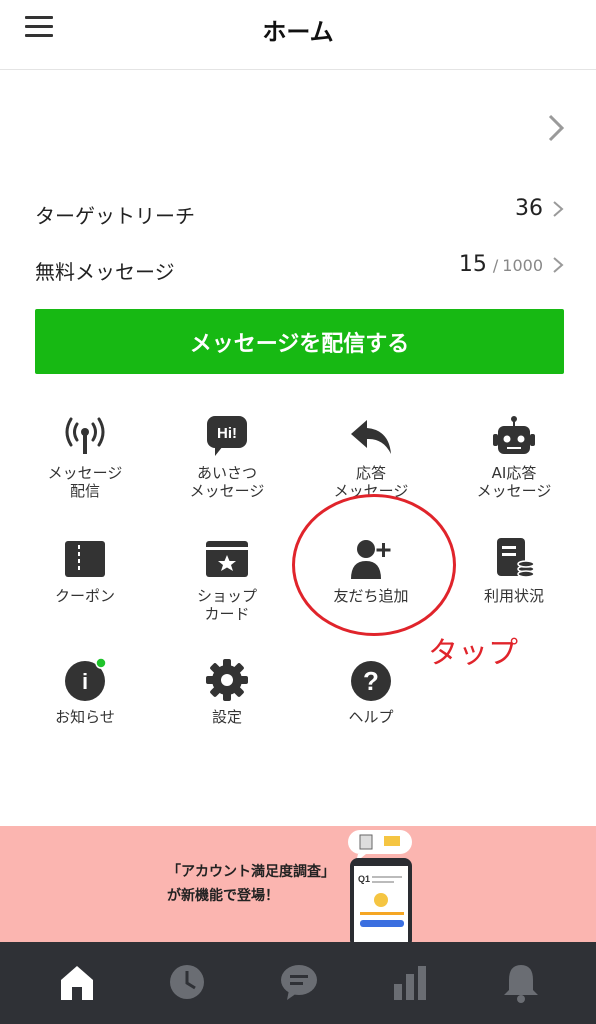 This screenshot has width=596, height=1024. I want to click on menu-item-coupon: クーポン, so click(85, 592).